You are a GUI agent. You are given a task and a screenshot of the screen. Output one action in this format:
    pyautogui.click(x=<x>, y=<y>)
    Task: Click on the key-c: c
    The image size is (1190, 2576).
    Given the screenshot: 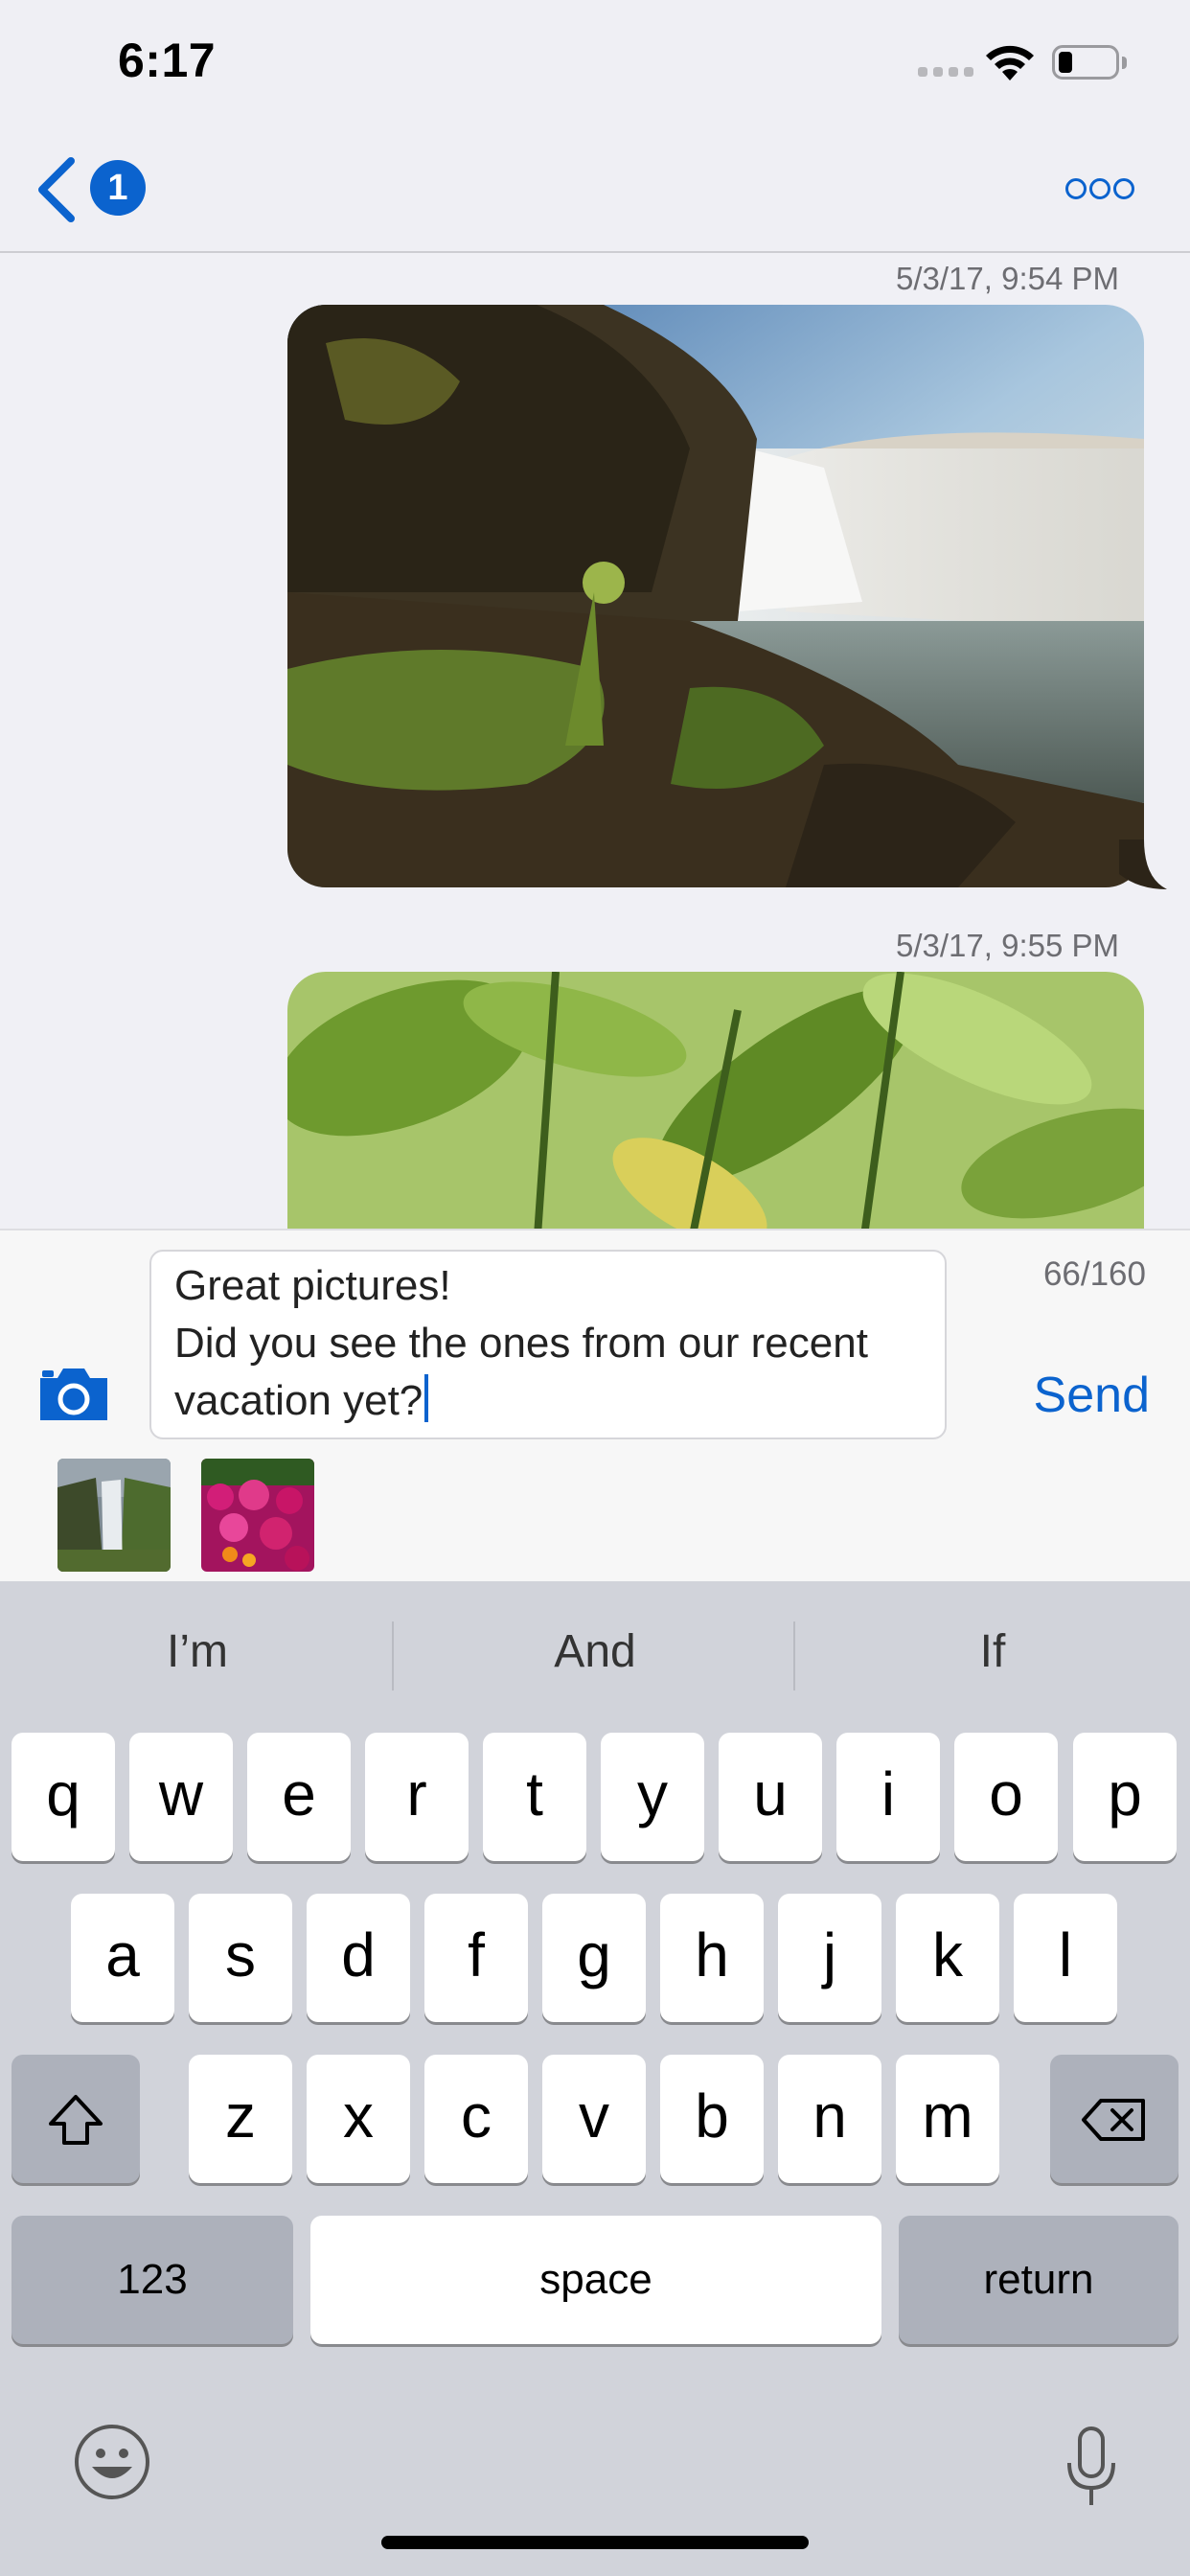 What is the action you would take?
    pyautogui.click(x=476, y=2119)
    